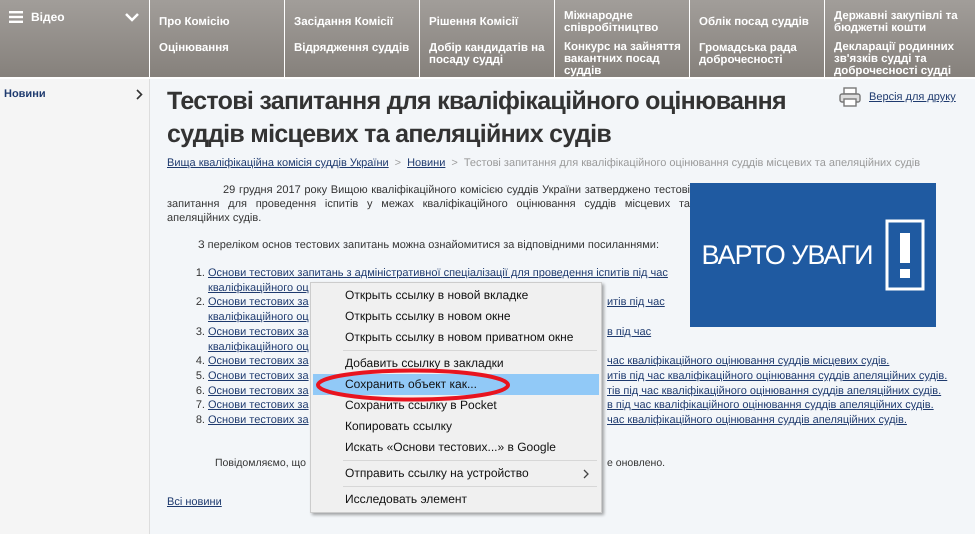 This screenshot has width=975, height=534. What do you see at coordinates (904, 255) in the screenshot?
I see `exclamation-icon` at bounding box center [904, 255].